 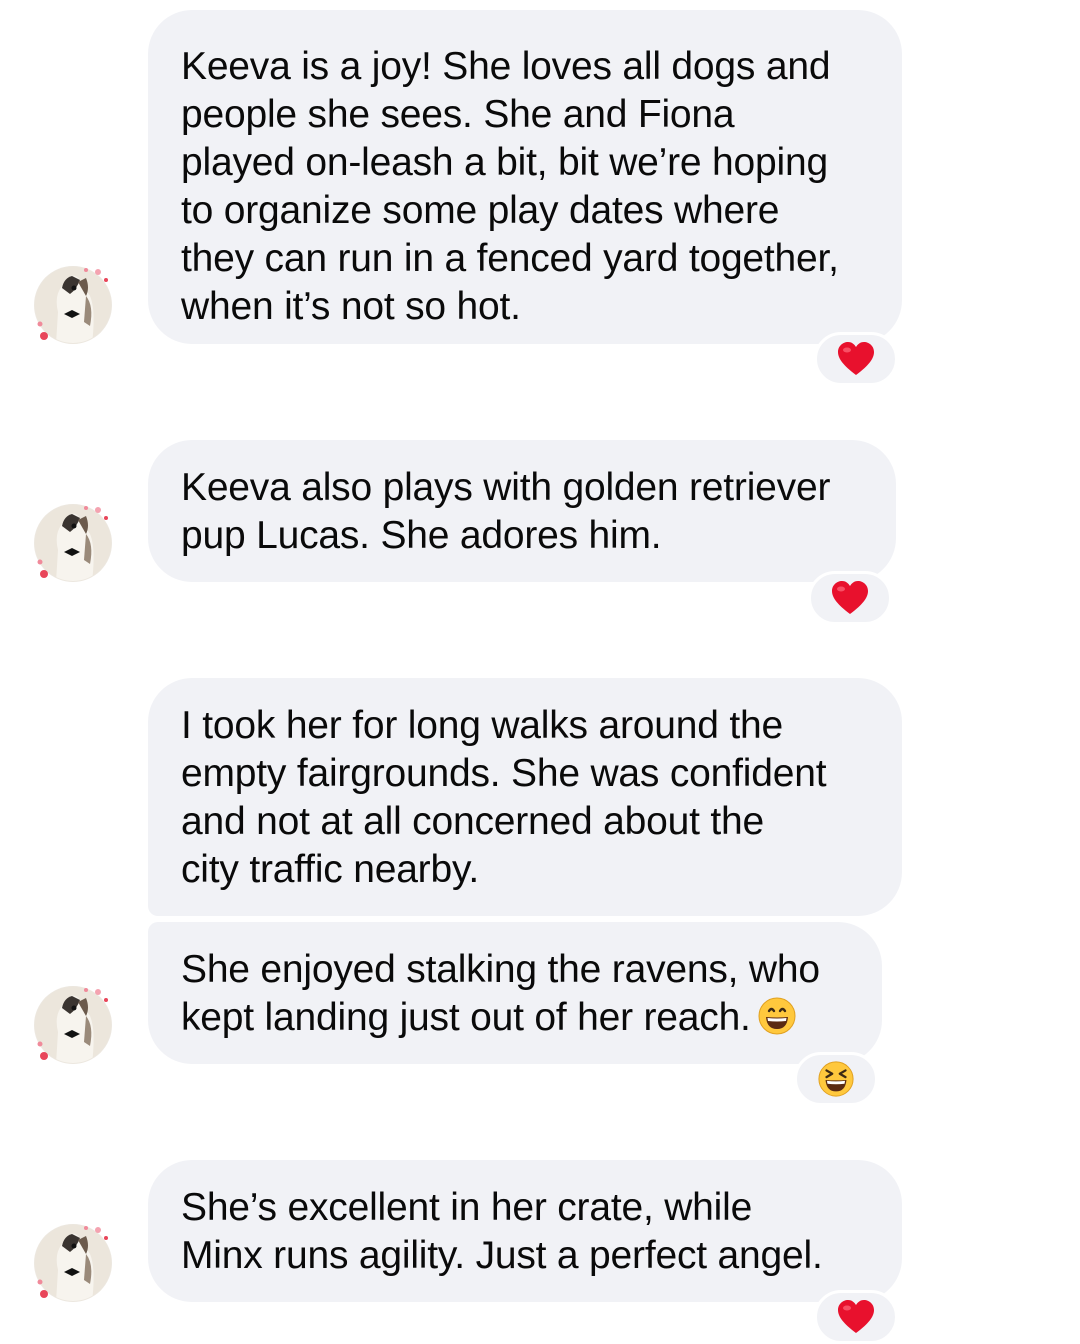 I want to click on message-text-line: I took her for long walks around the, so click(x=482, y=725).